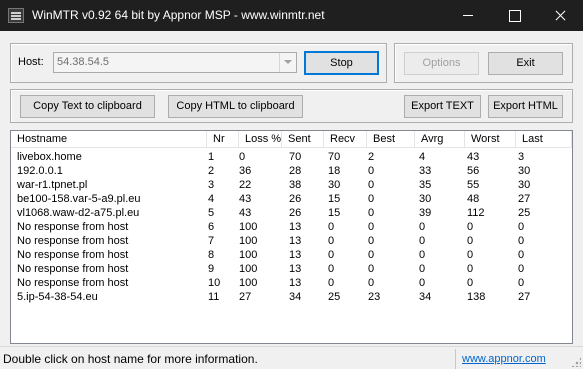 This screenshot has width=583, height=369. What do you see at coordinates (524, 171) in the screenshot?
I see `cell-last: 30` at bounding box center [524, 171].